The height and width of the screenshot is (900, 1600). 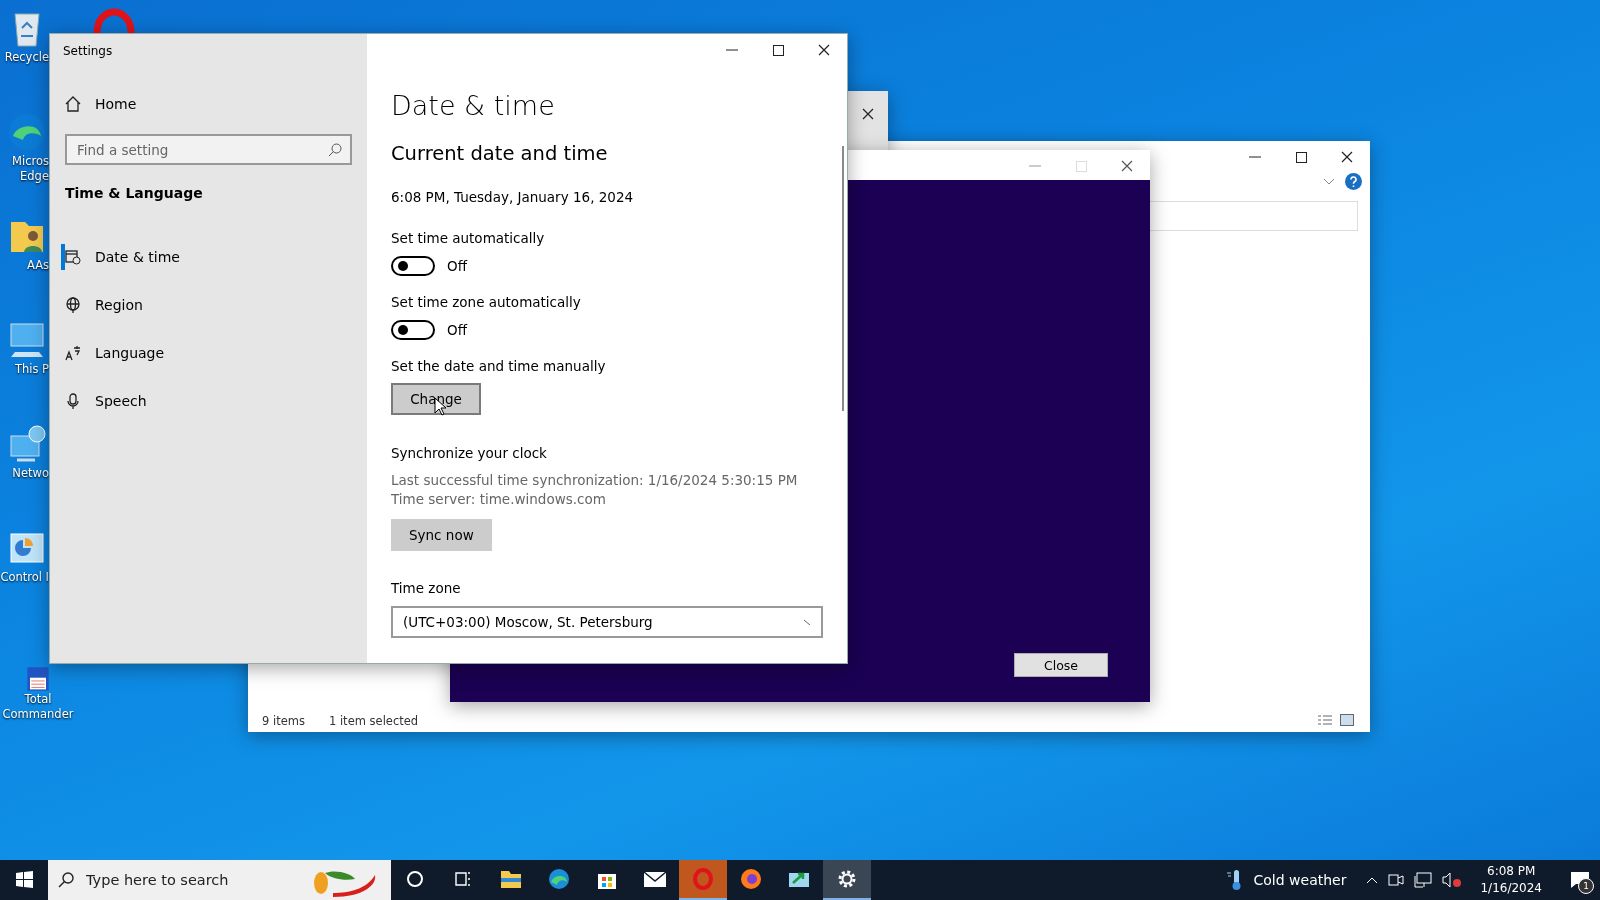 What do you see at coordinates (1580, 880) in the screenshot?
I see `notifications-button: 1` at bounding box center [1580, 880].